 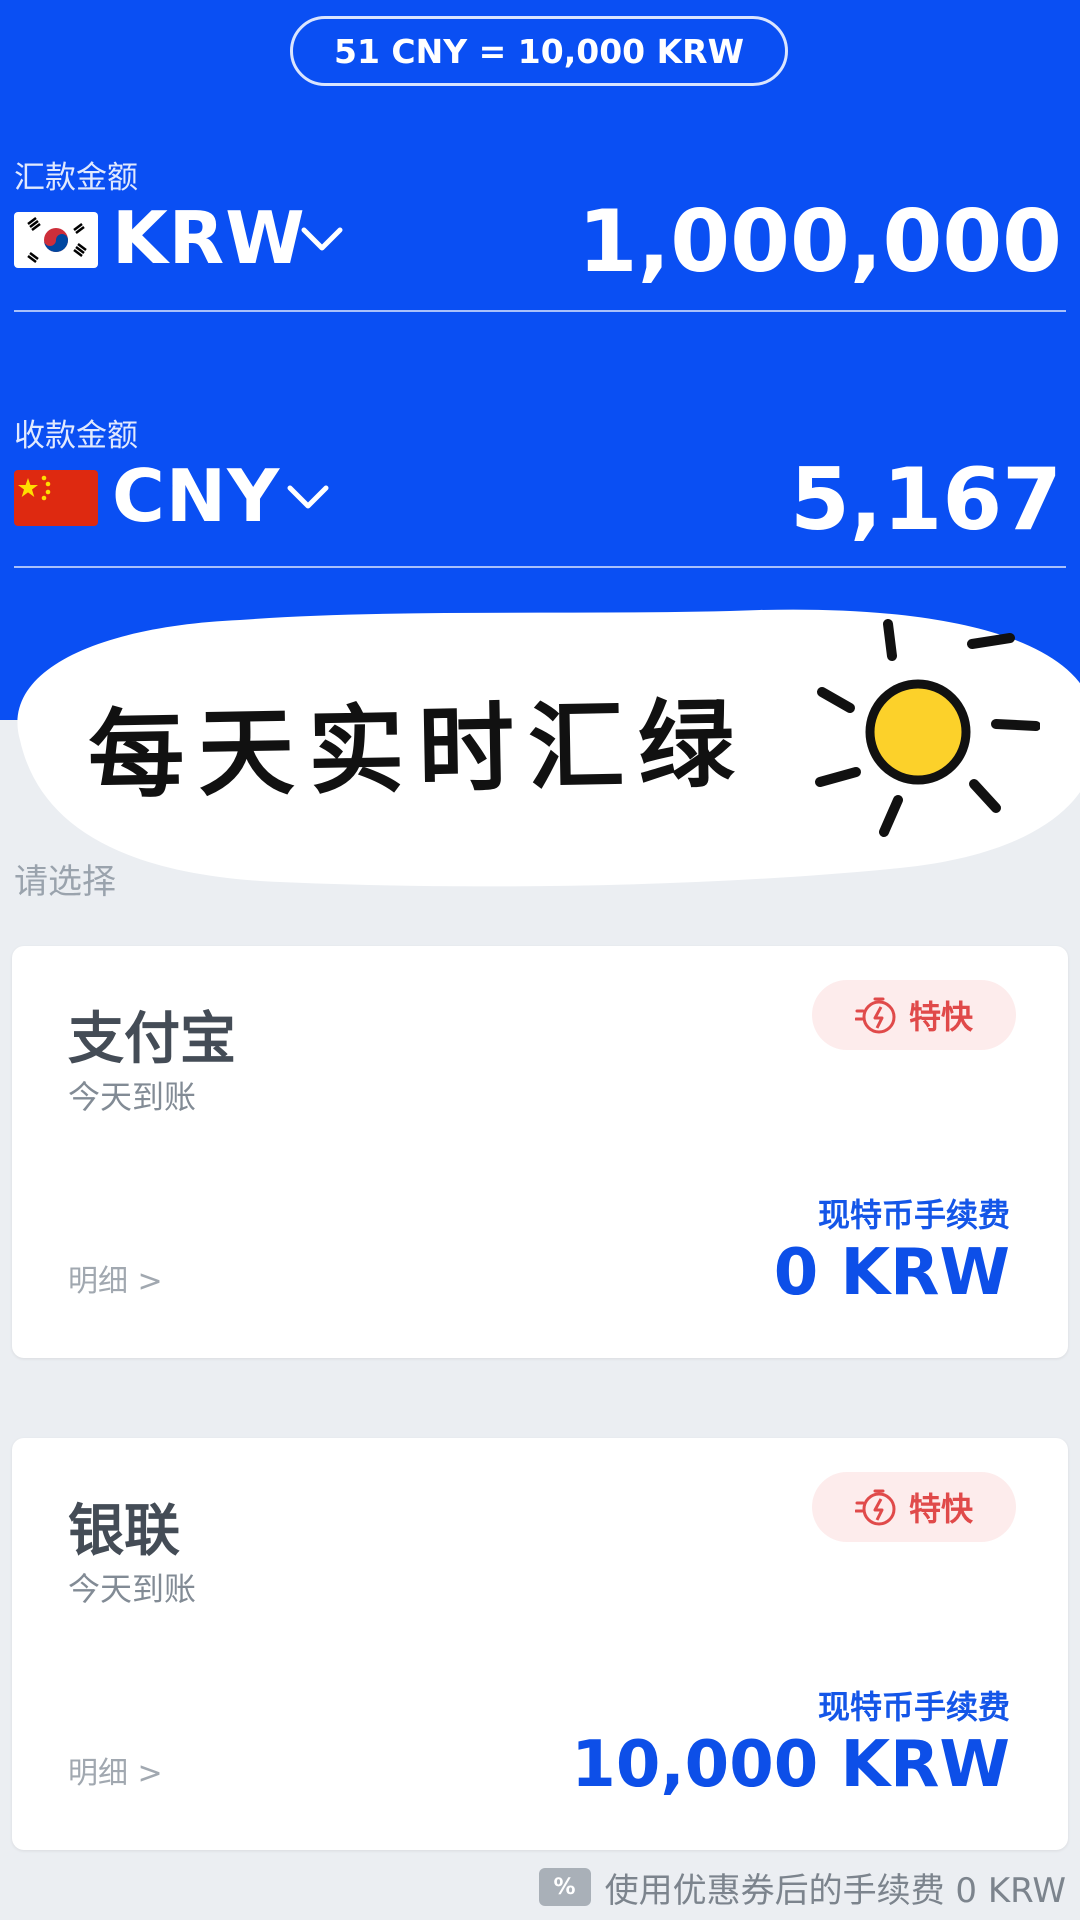 I want to click on sun-icon, so click(x=927, y=728).